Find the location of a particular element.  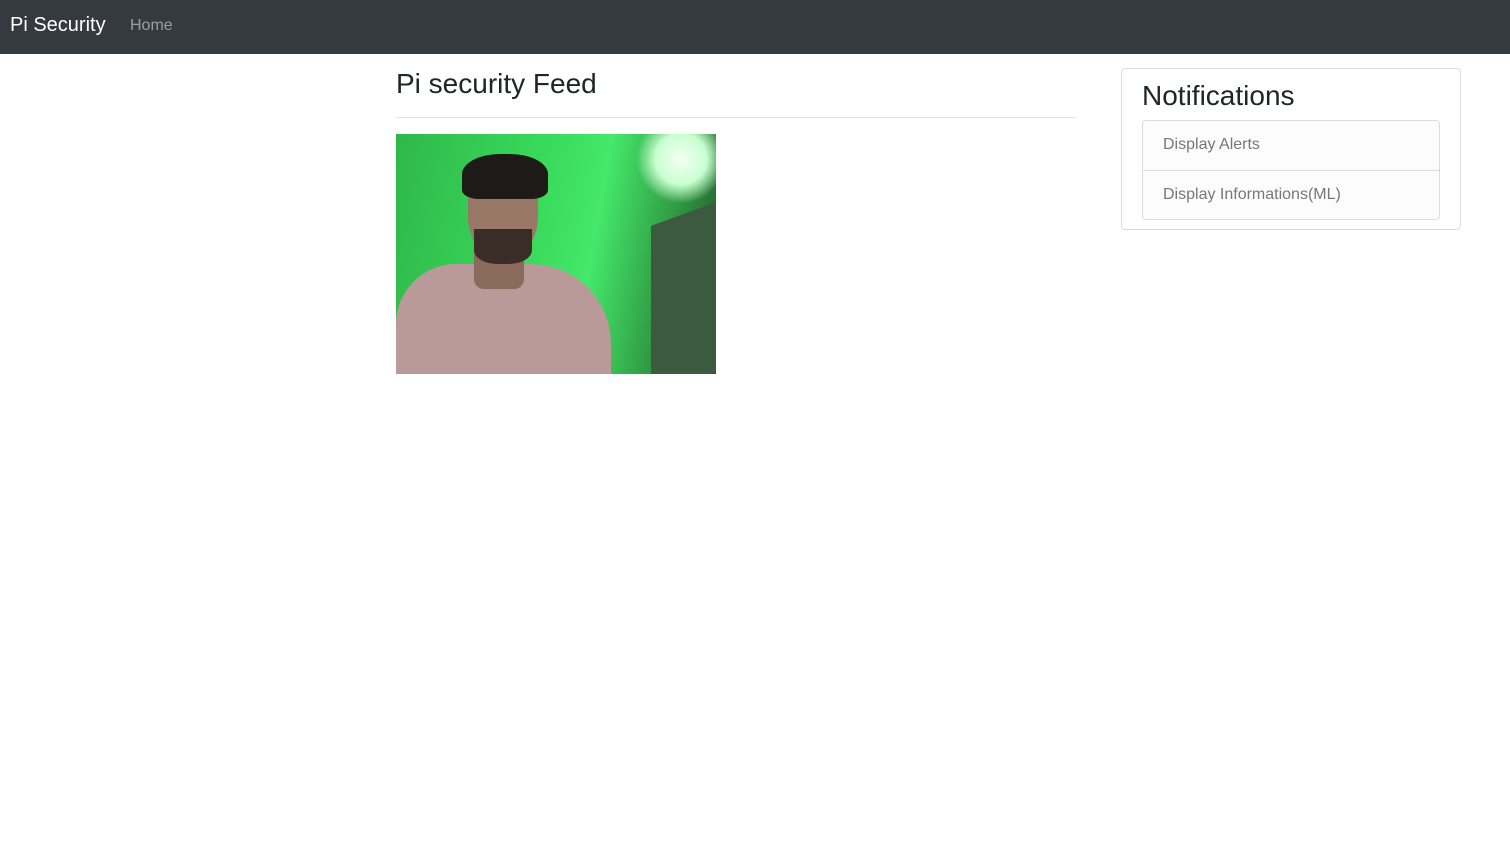

notifications-title: Notifications is located at coordinates (1218, 95).